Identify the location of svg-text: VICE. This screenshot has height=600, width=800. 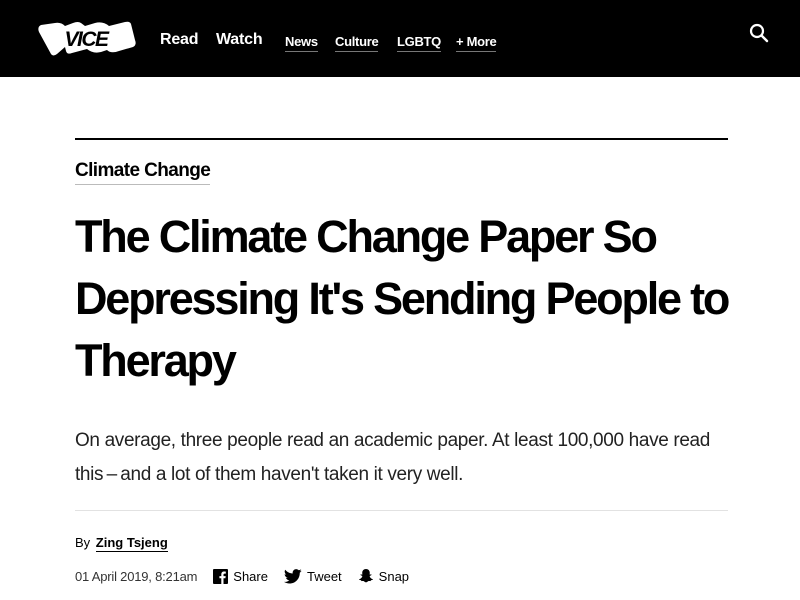
(87, 39).